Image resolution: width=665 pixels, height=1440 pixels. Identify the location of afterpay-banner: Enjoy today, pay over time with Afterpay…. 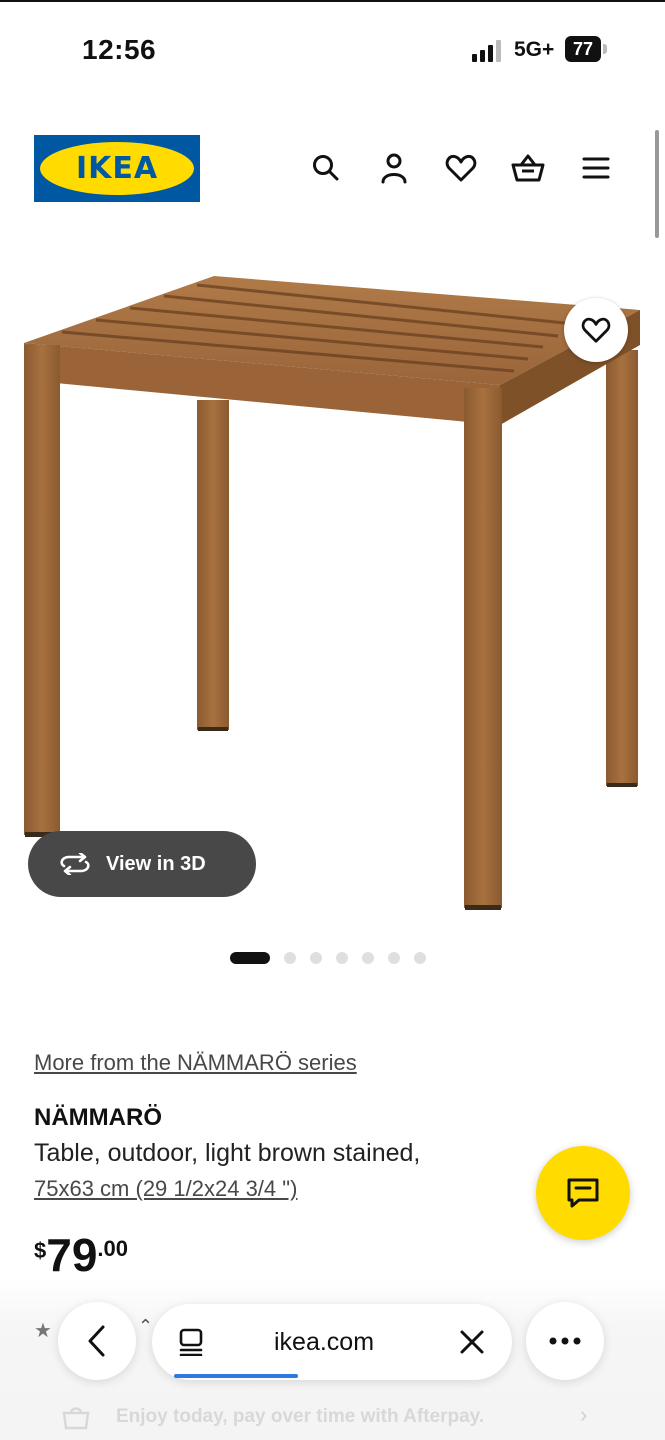
(330, 1417).